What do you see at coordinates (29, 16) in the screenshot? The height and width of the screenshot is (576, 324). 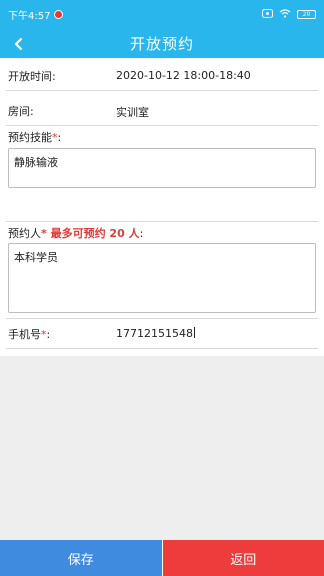 I see `status-time: 下午4:57` at bounding box center [29, 16].